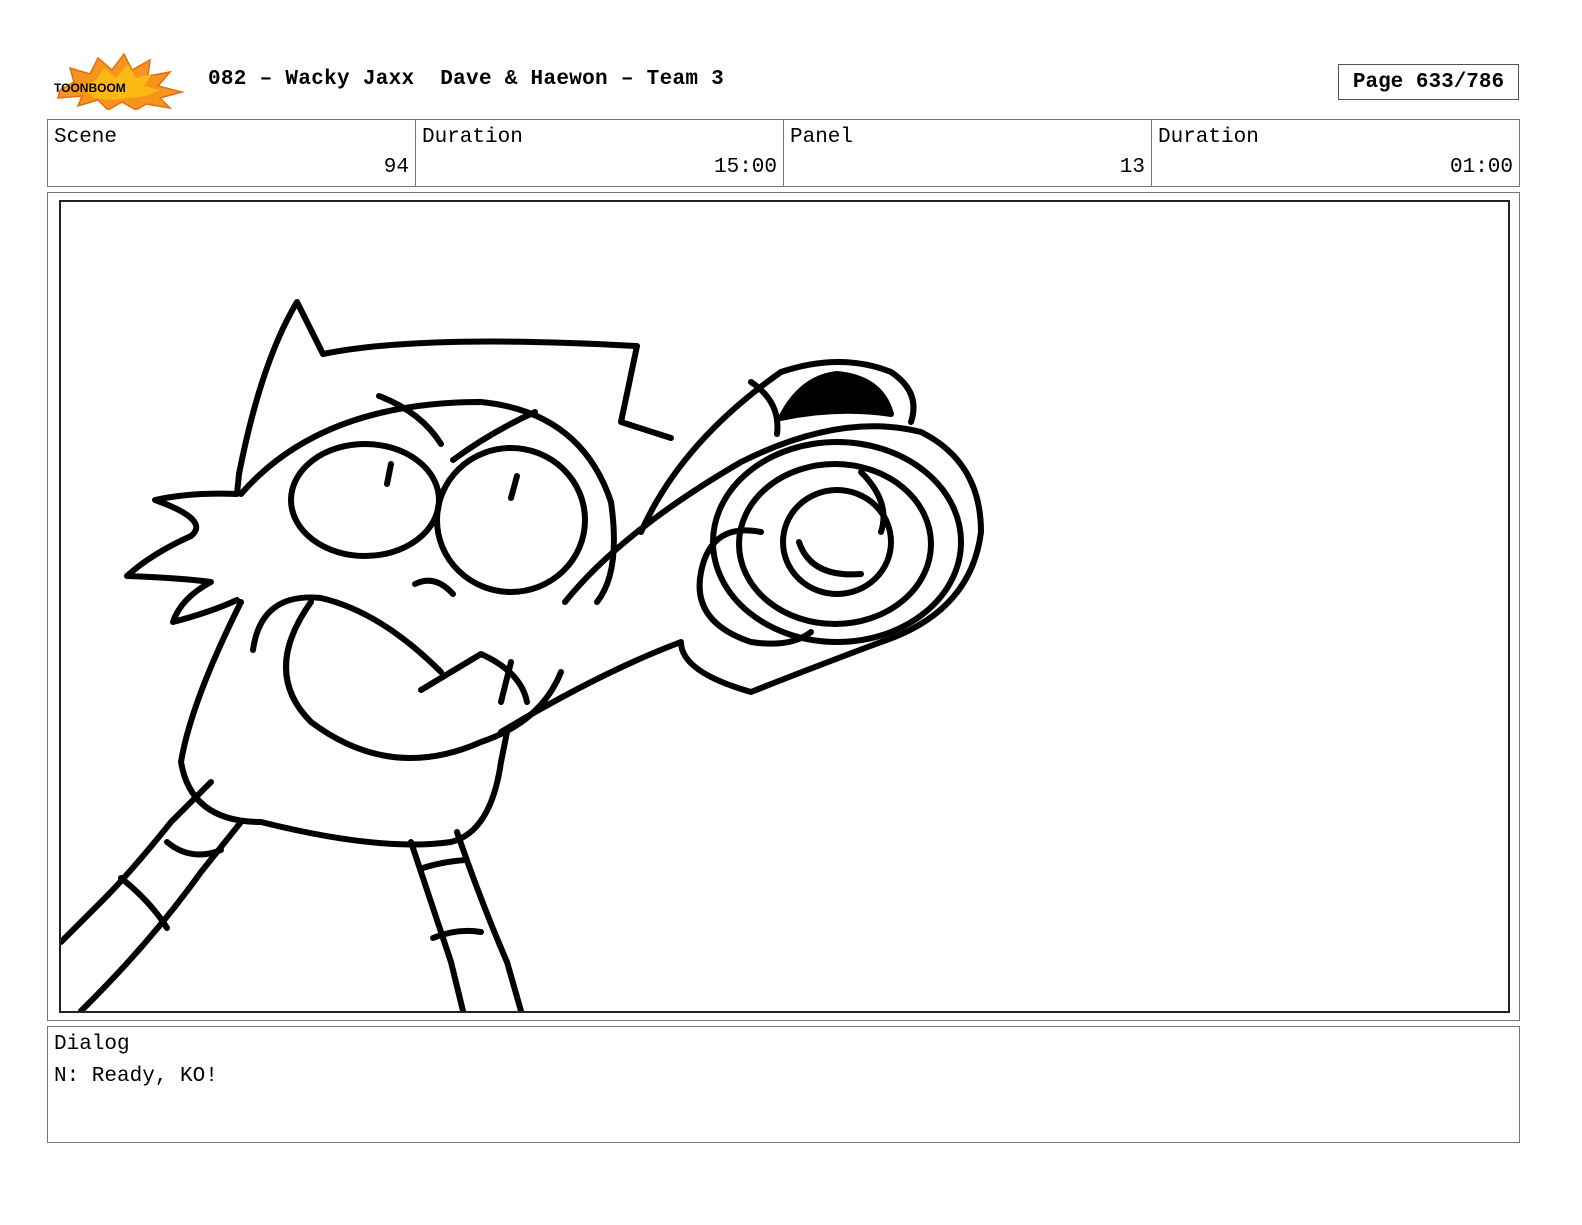  What do you see at coordinates (136, 1076) in the screenshot?
I see `dialog-text: N: Ready, KO!` at bounding box center [136, 1076].